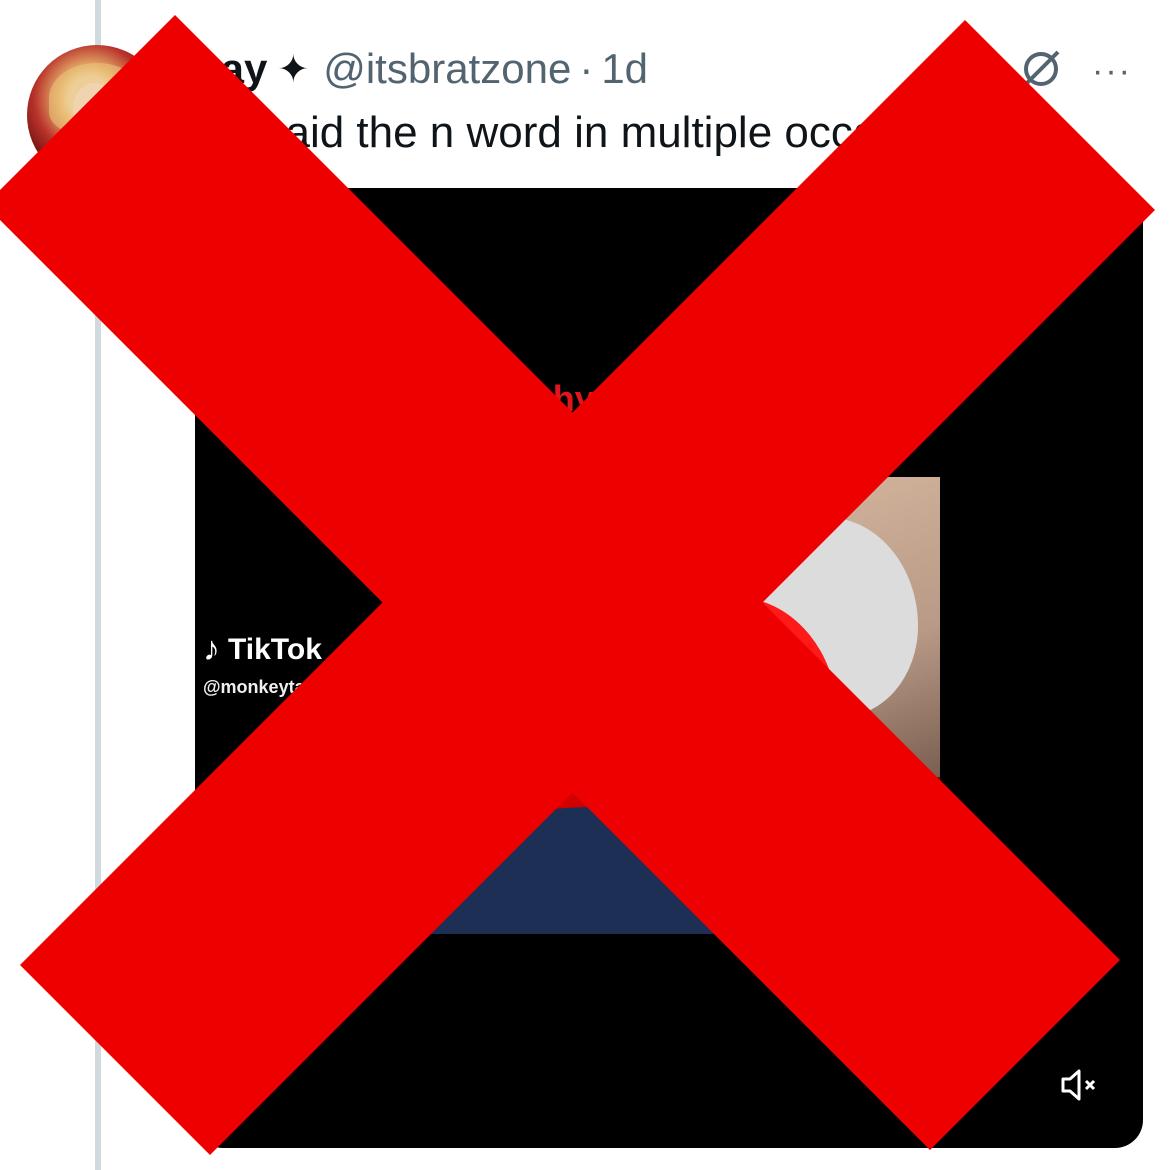  I want to click on tiktok-logo-icon: ♪, so click(211, 649).